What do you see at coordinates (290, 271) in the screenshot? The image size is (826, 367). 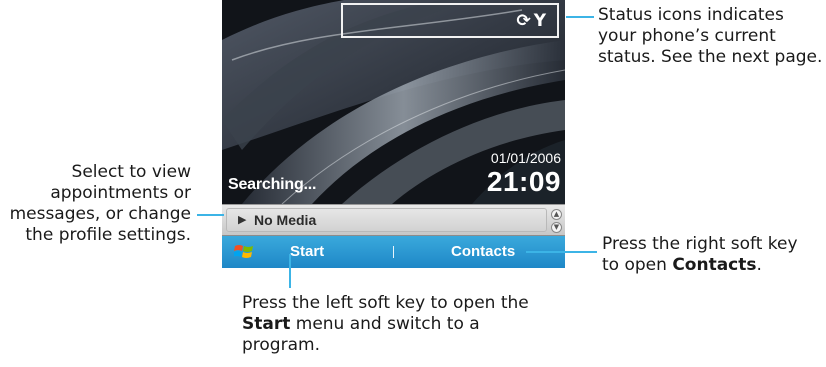 I see `leader-left-softkey-vertical` at bounding box center [290, 271].